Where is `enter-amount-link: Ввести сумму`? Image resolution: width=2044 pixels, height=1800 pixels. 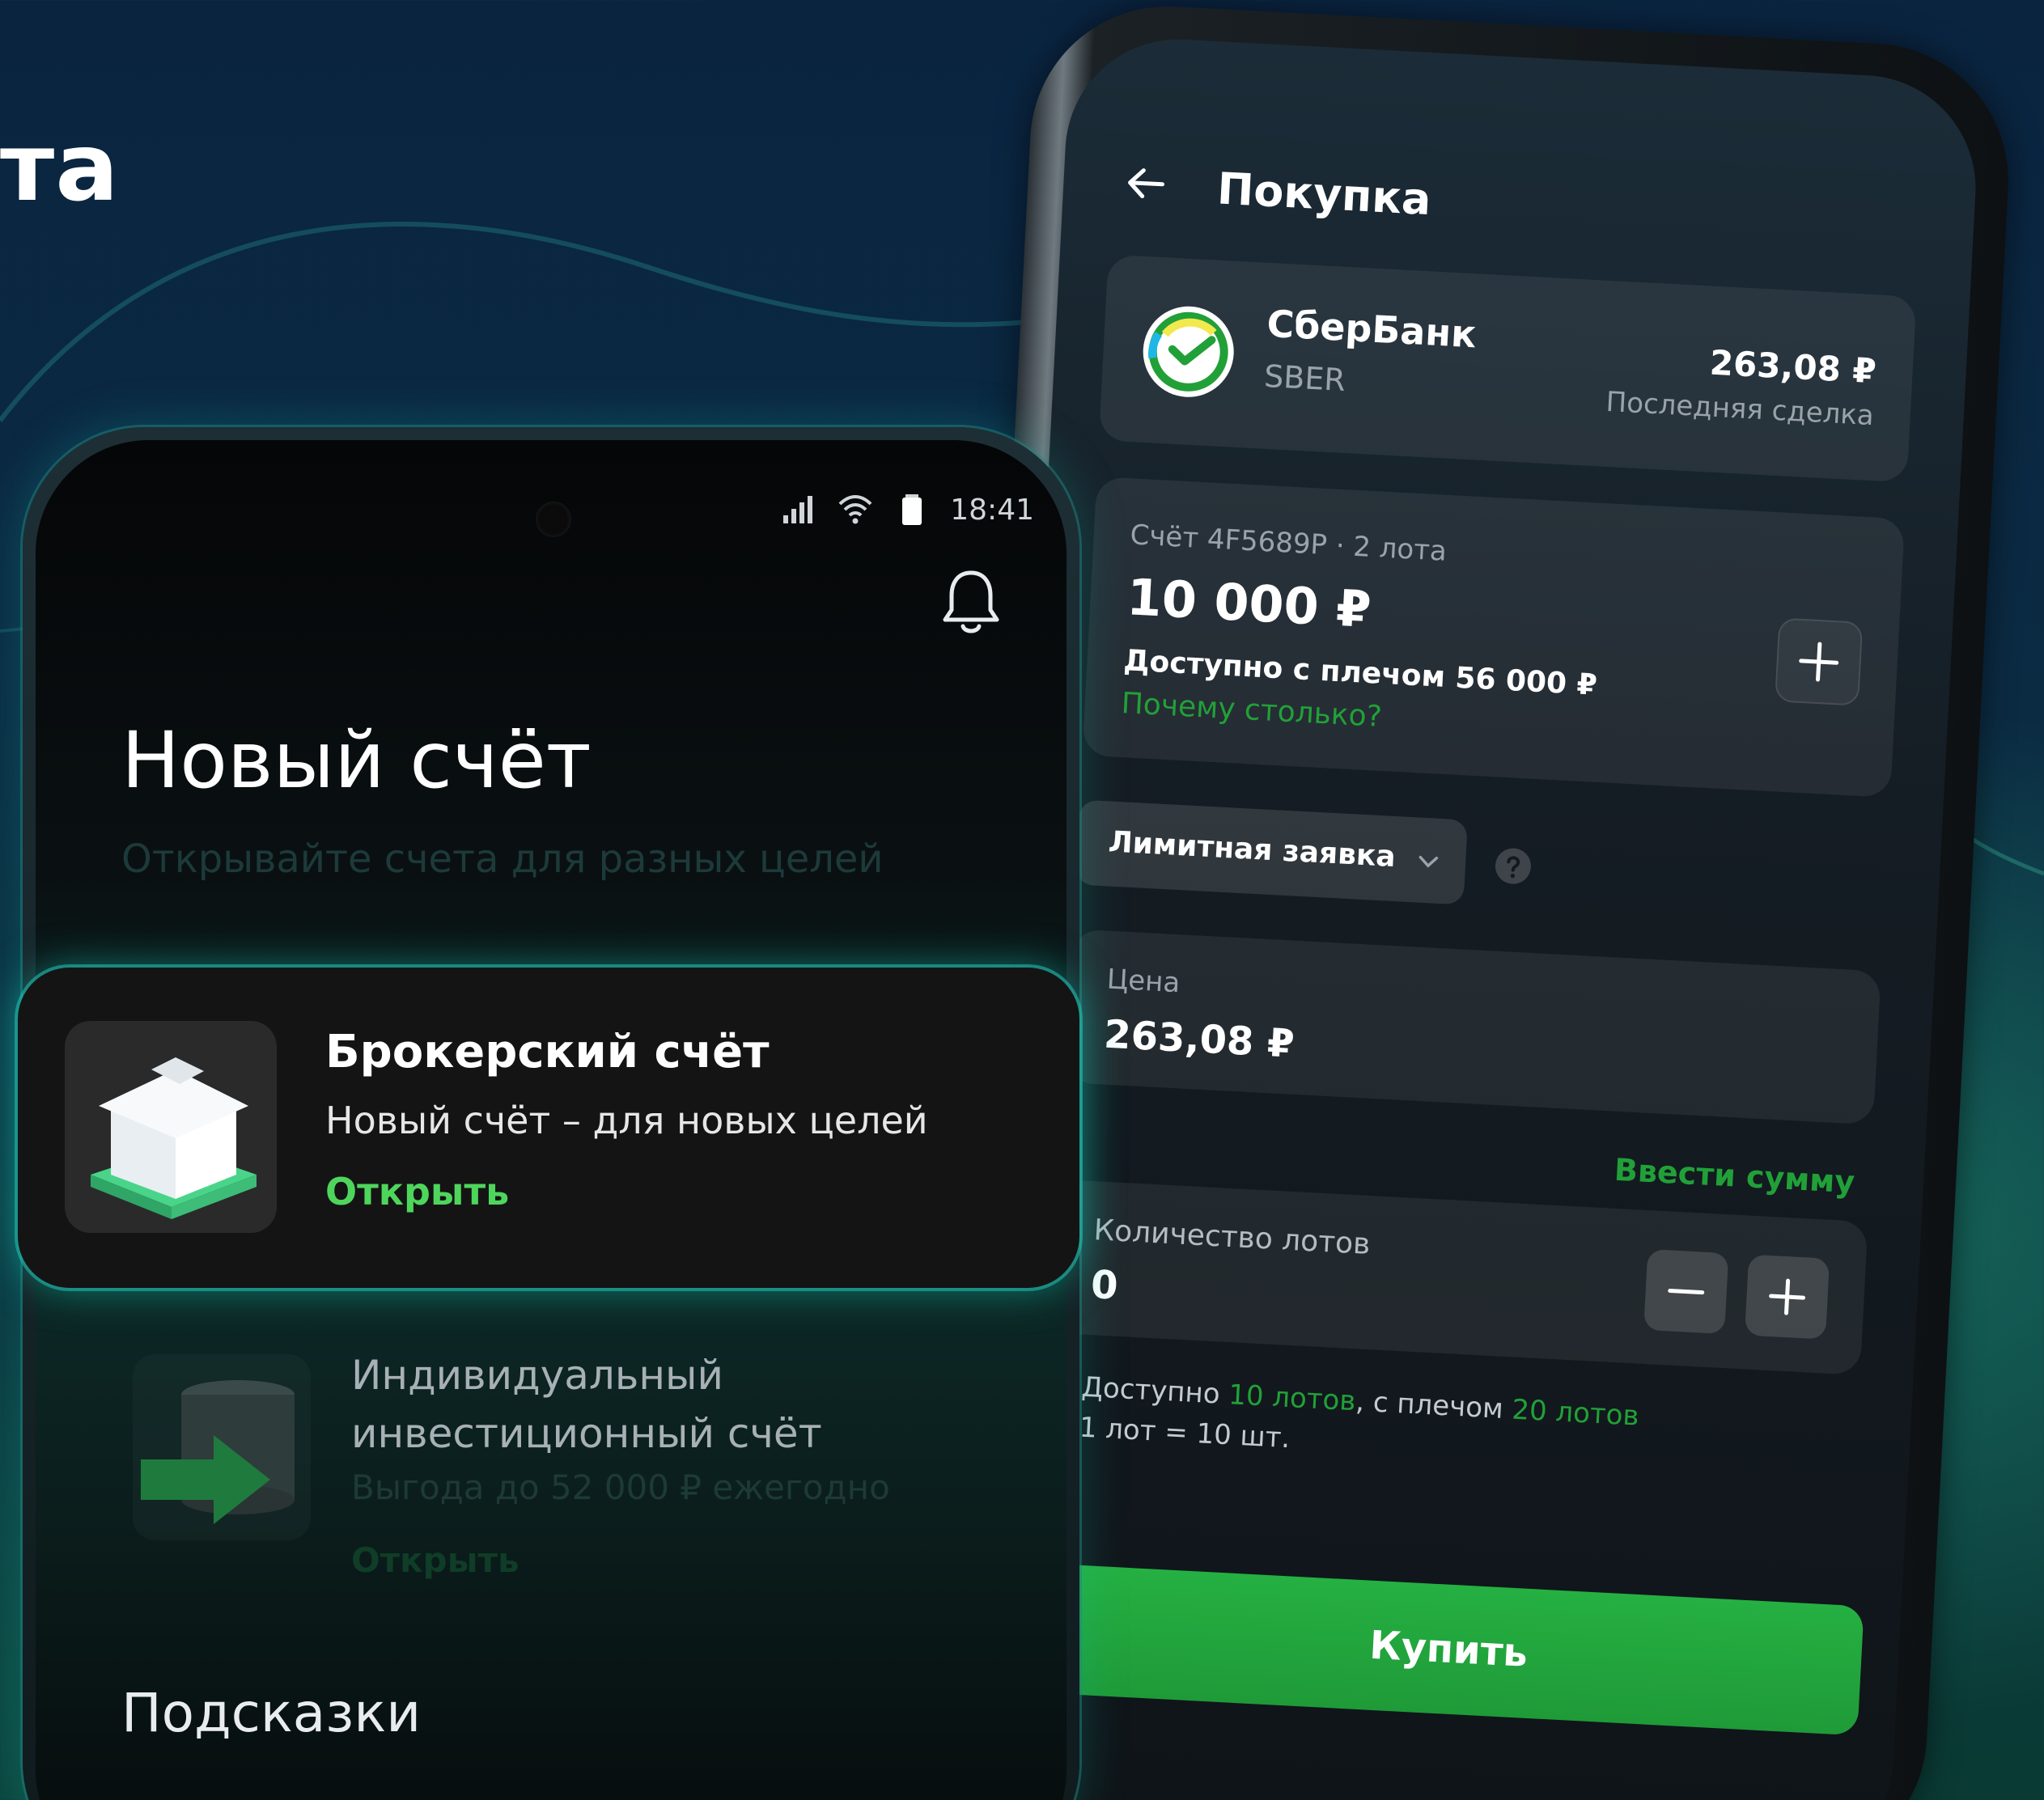
enter-amount-link: Ввести сумму is located at coordinates (1734, 1176).